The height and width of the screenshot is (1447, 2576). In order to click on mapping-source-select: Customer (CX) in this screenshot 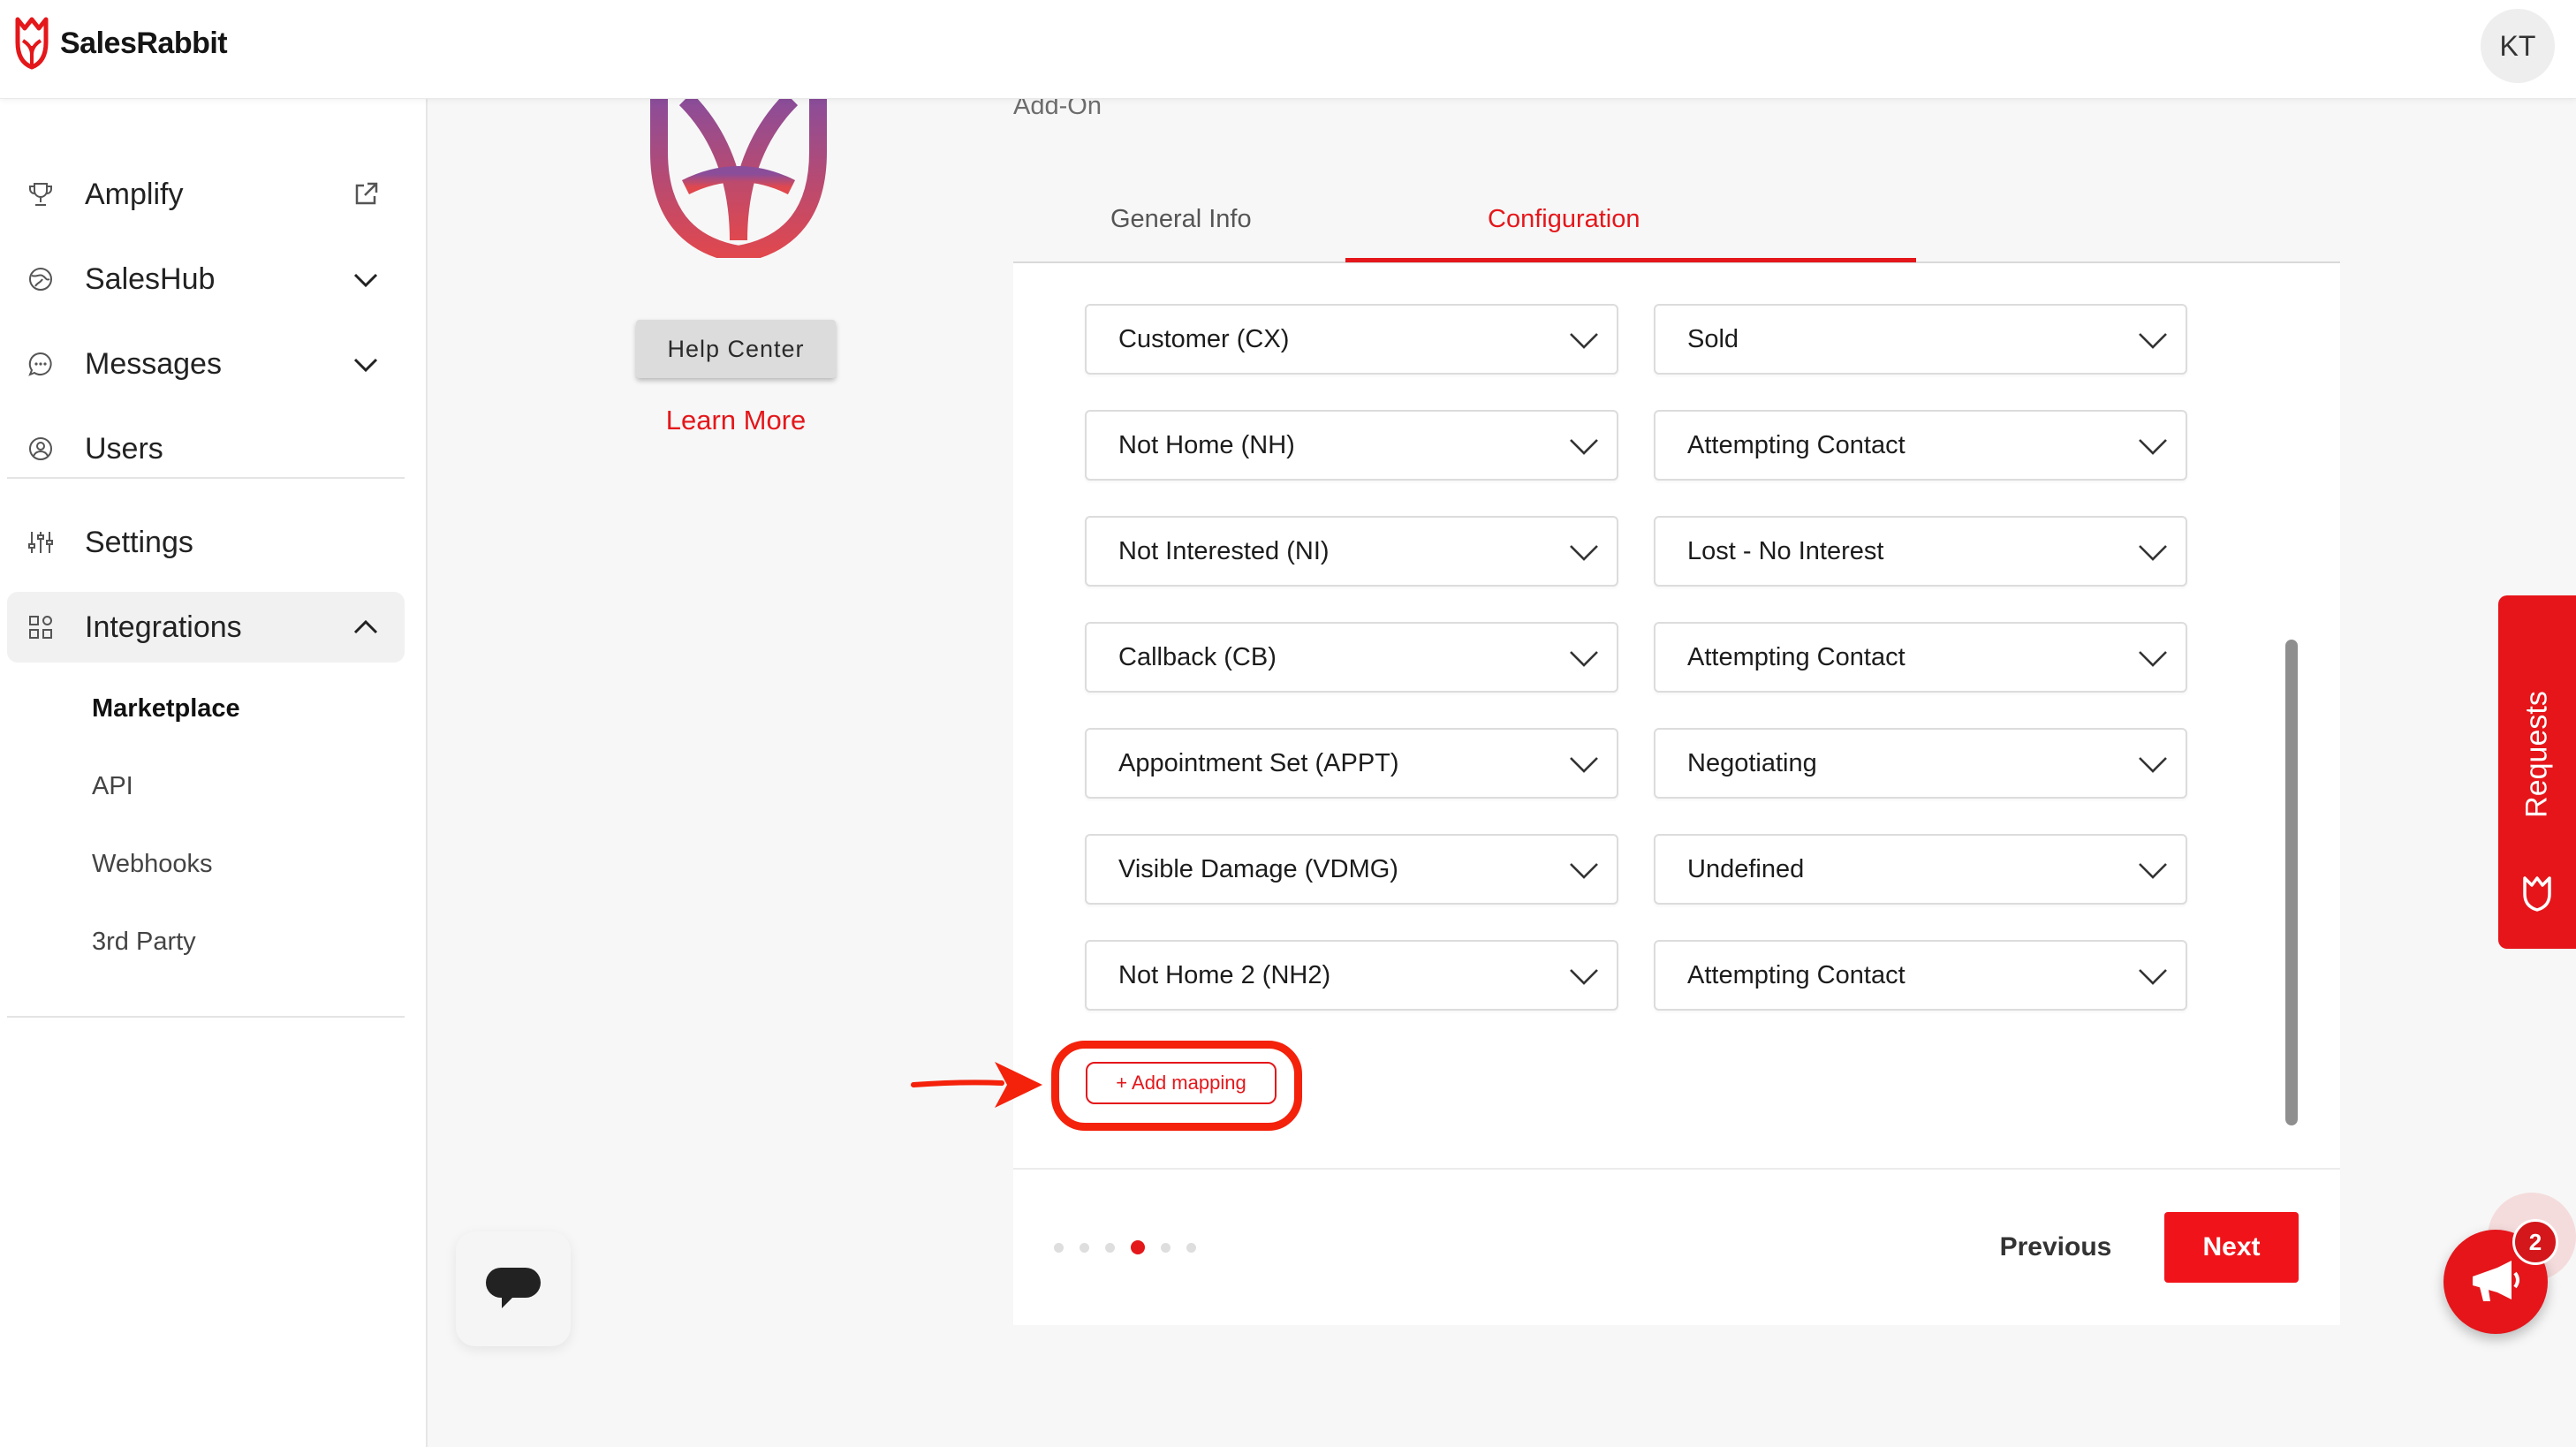, I will do `click(1352, 339)`.